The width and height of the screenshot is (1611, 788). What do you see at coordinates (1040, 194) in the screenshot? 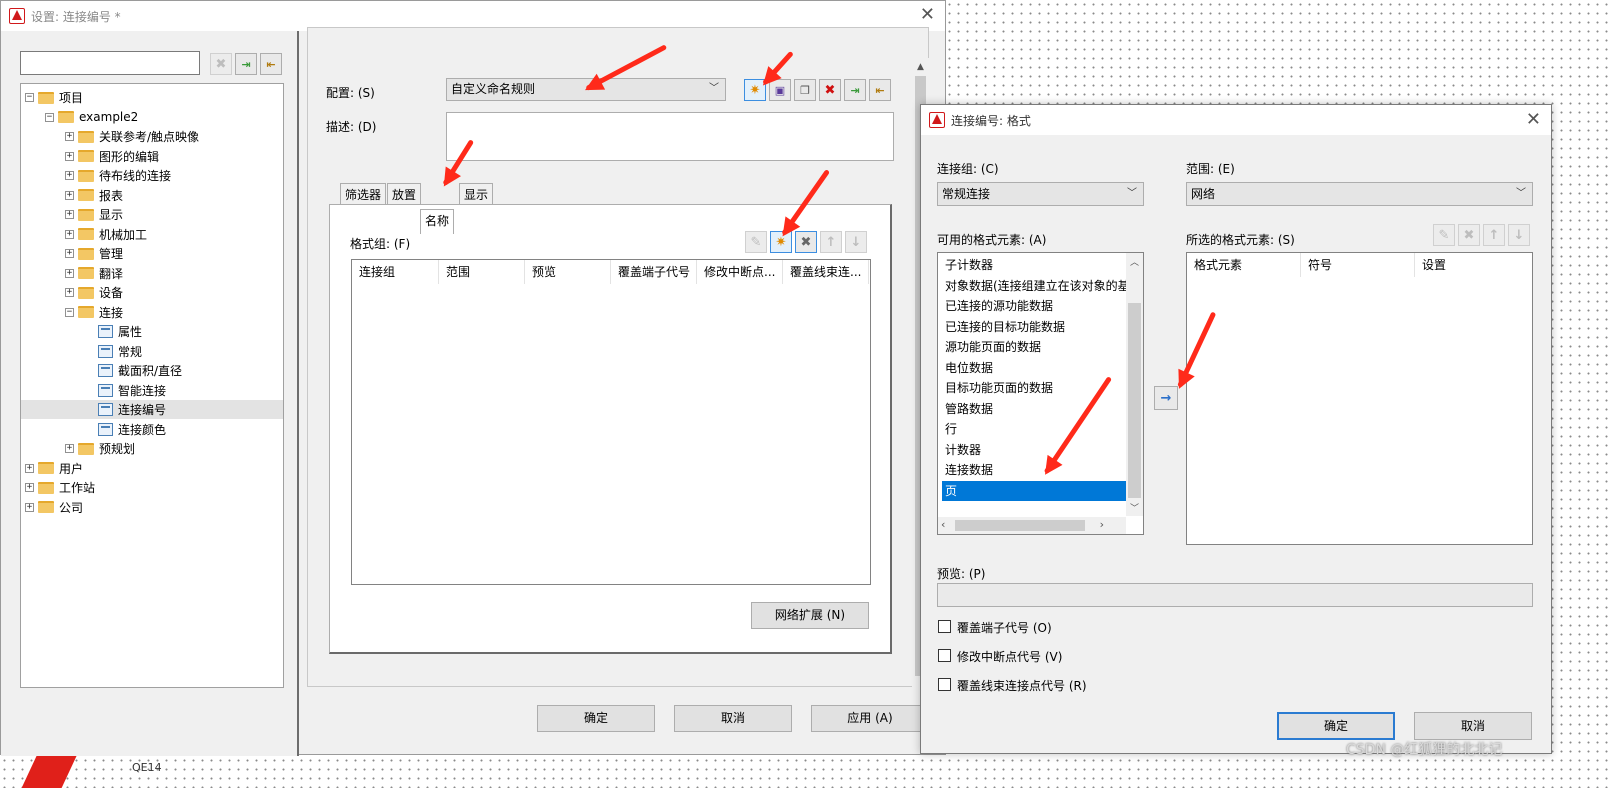
I see `connection-group-select: 常规连接 ﹀` at bounding box center [1040, 194].